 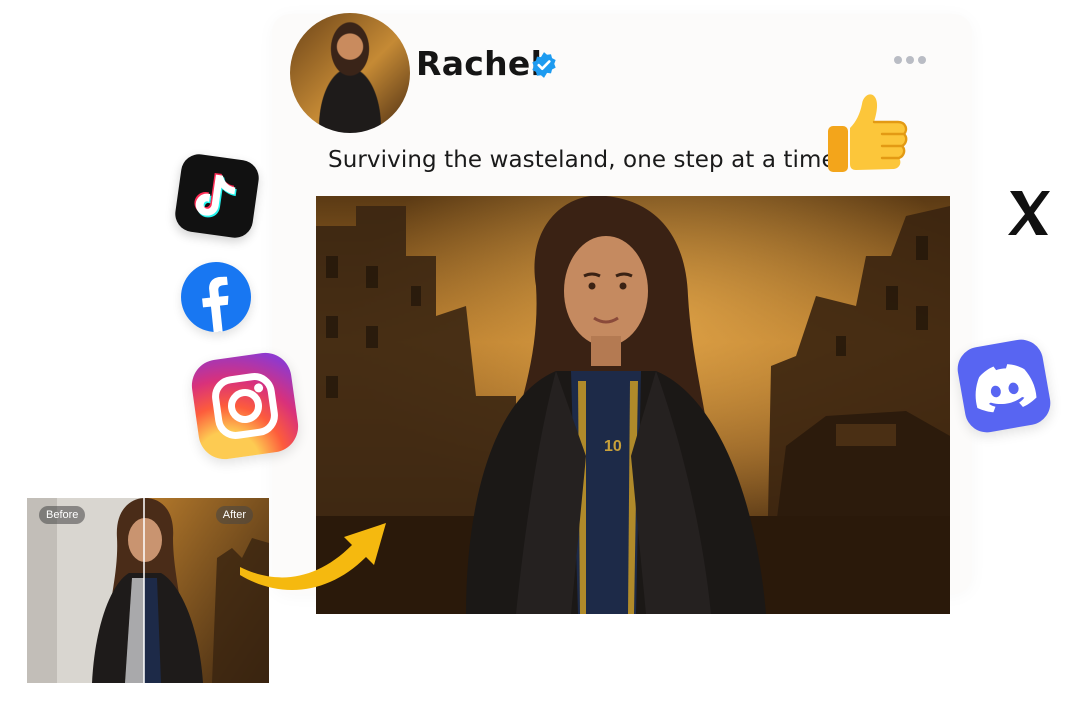 I want to click on facebook-icon, so click(x=216, y=297).